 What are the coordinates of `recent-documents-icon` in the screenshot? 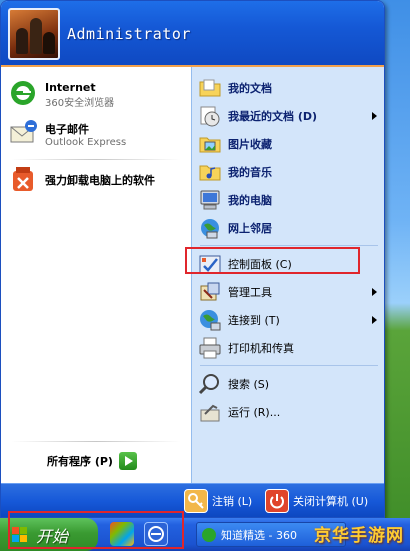 It's located at (210, 116).